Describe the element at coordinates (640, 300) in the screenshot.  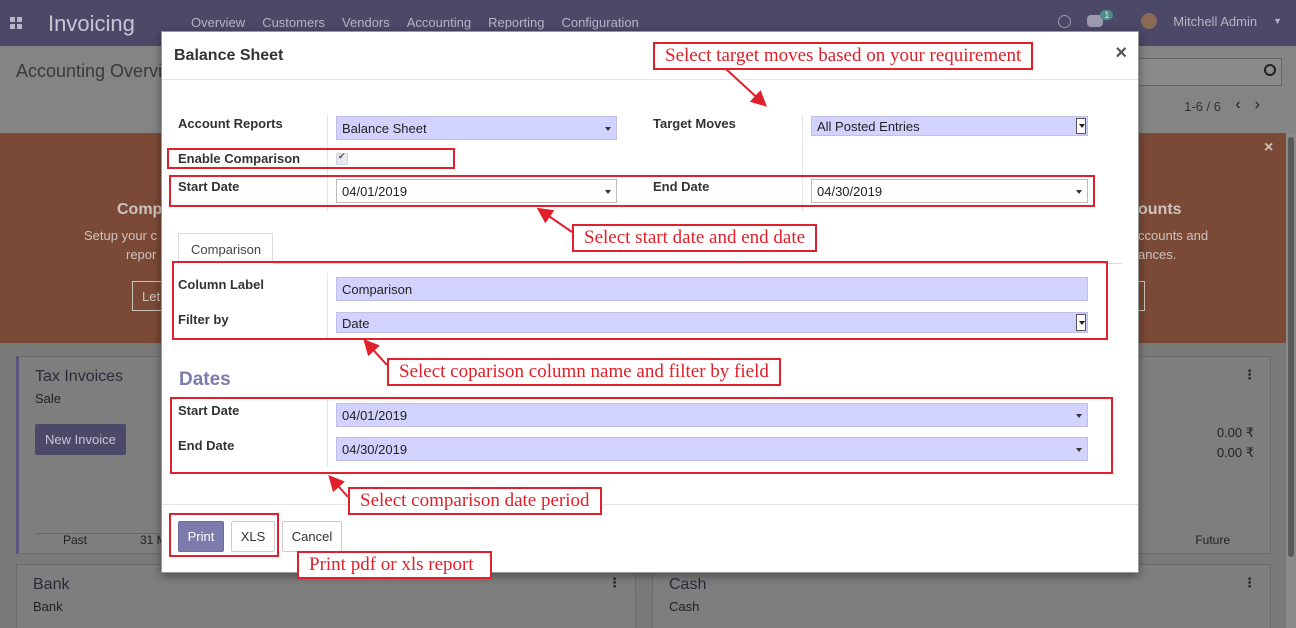
I see `annotation-box-comparison` at that location.